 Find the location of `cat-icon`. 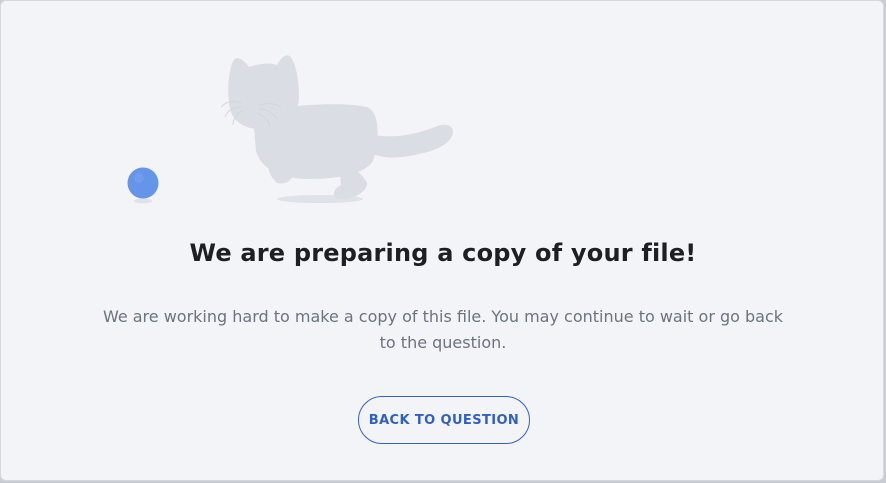

cat-icon is located at coordinates (341, 127).